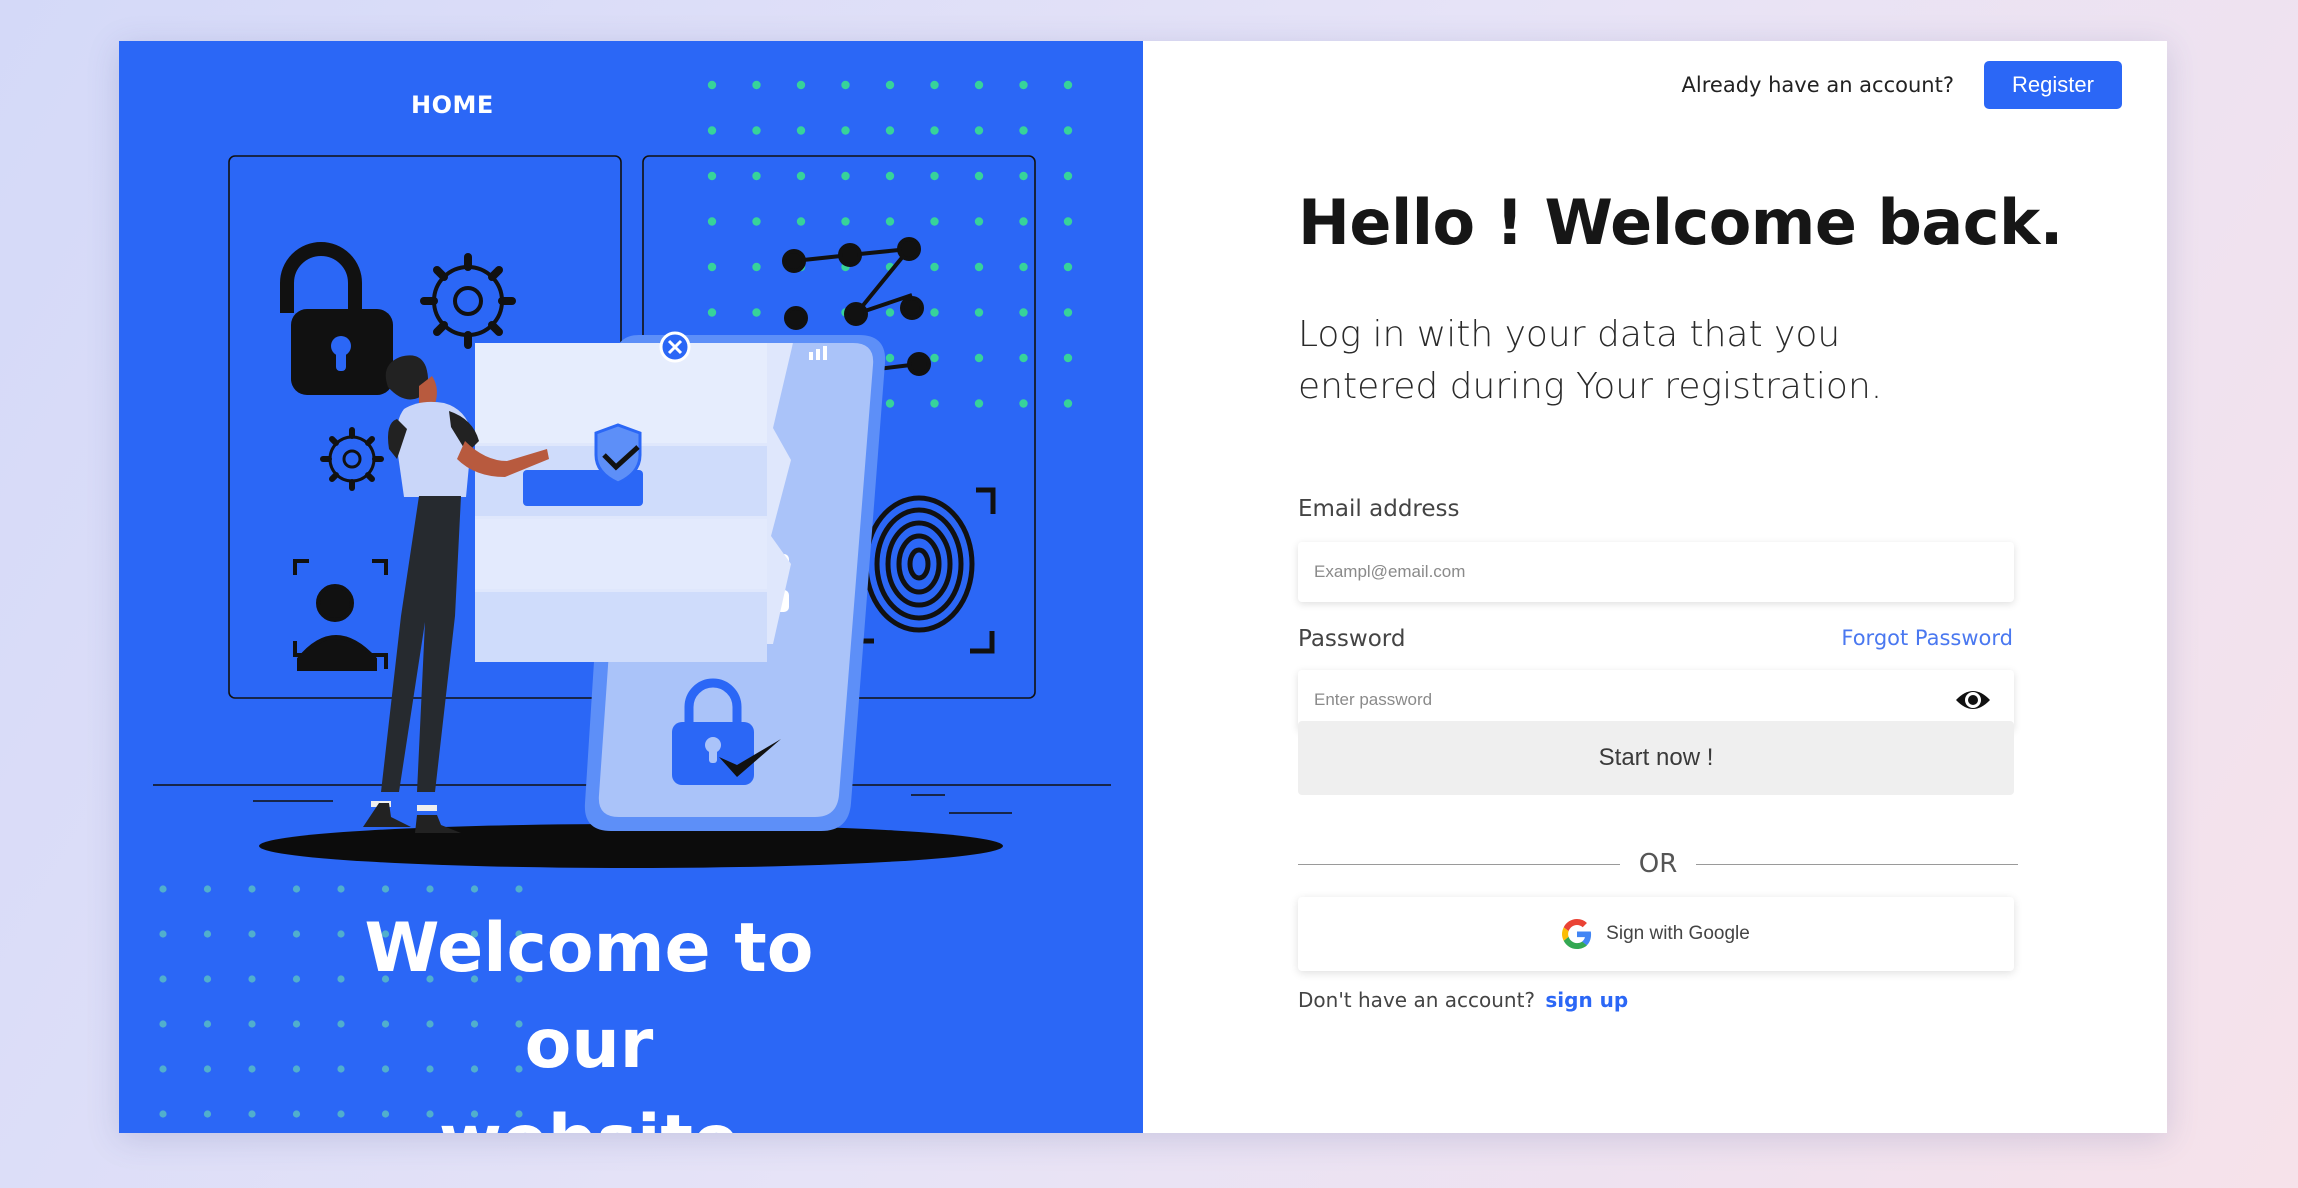 The height and width of the screenshot is (1188, 2298). I want to click on small-gear-icon, so click(352, 459).